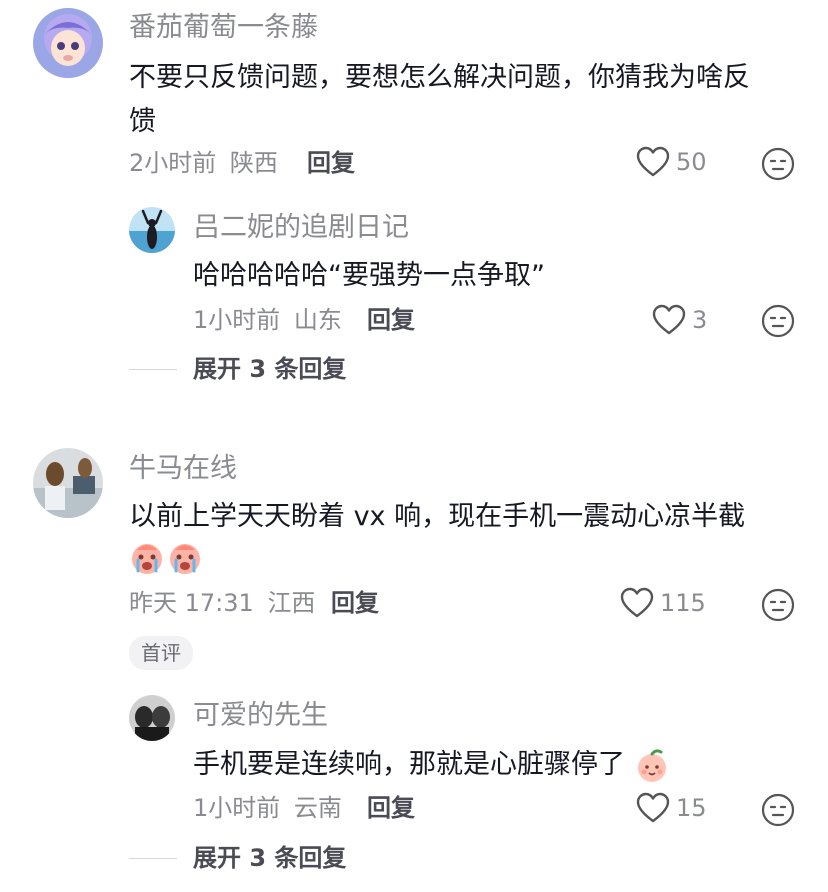 This screenshot has width=828, height=892. I want to click on like-count: 15, so click(691, 808).